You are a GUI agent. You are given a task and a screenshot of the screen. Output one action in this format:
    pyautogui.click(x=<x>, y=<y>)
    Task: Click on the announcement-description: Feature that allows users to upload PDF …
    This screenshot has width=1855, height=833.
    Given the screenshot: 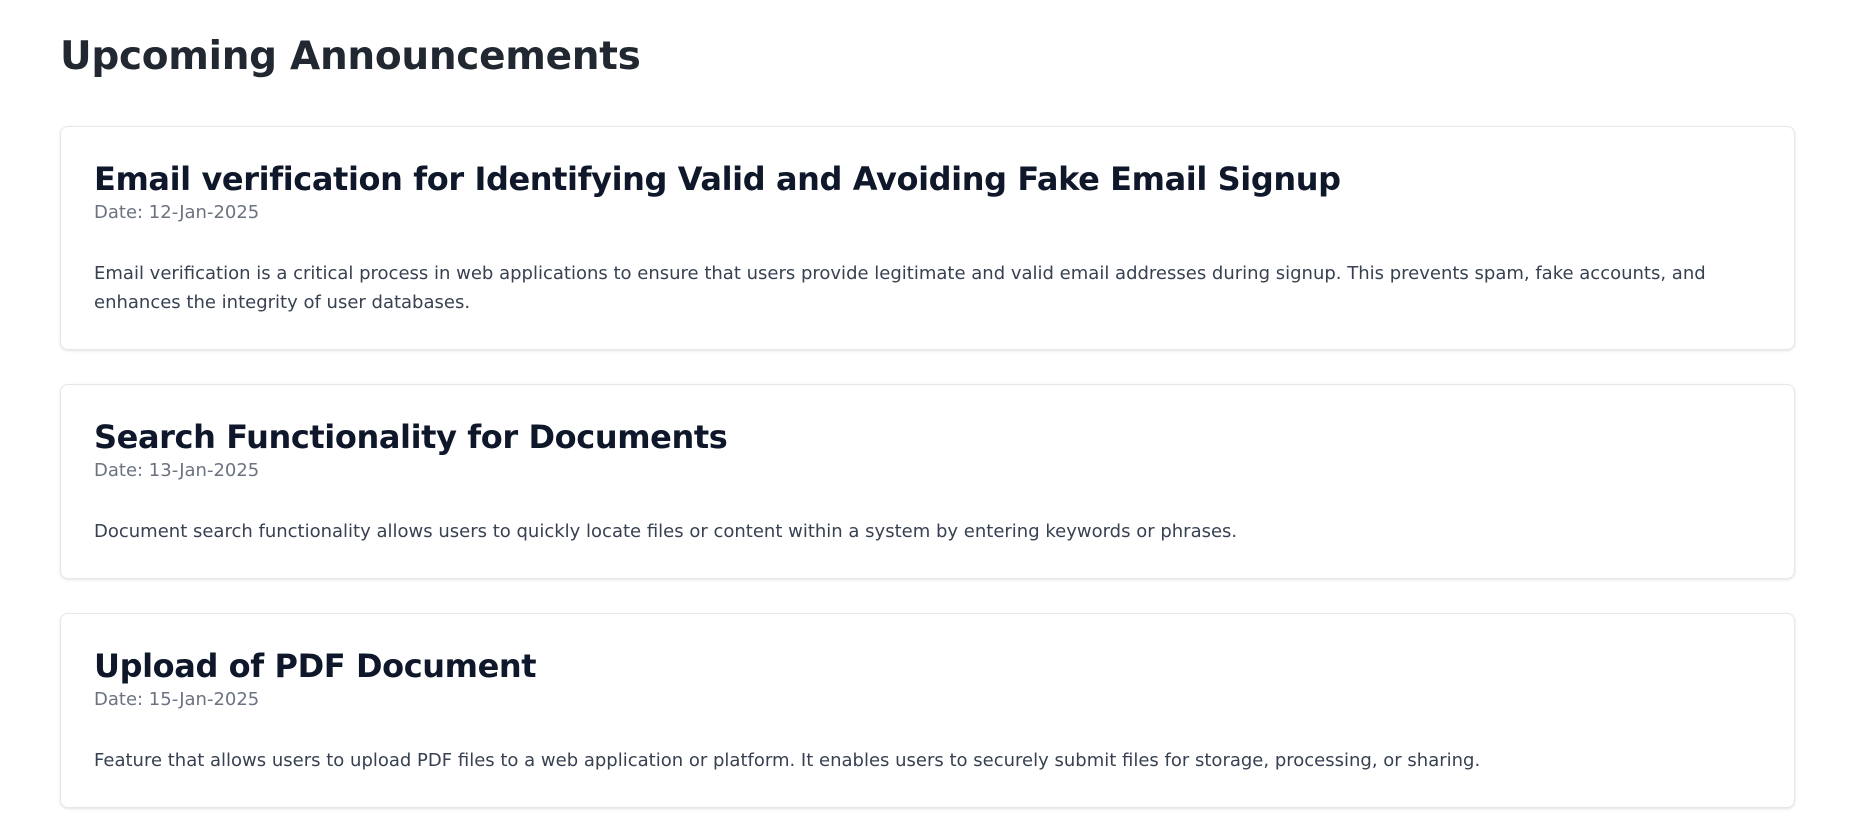 What is the action you would take?
    pyautogui.click(x=787, y=760)
    